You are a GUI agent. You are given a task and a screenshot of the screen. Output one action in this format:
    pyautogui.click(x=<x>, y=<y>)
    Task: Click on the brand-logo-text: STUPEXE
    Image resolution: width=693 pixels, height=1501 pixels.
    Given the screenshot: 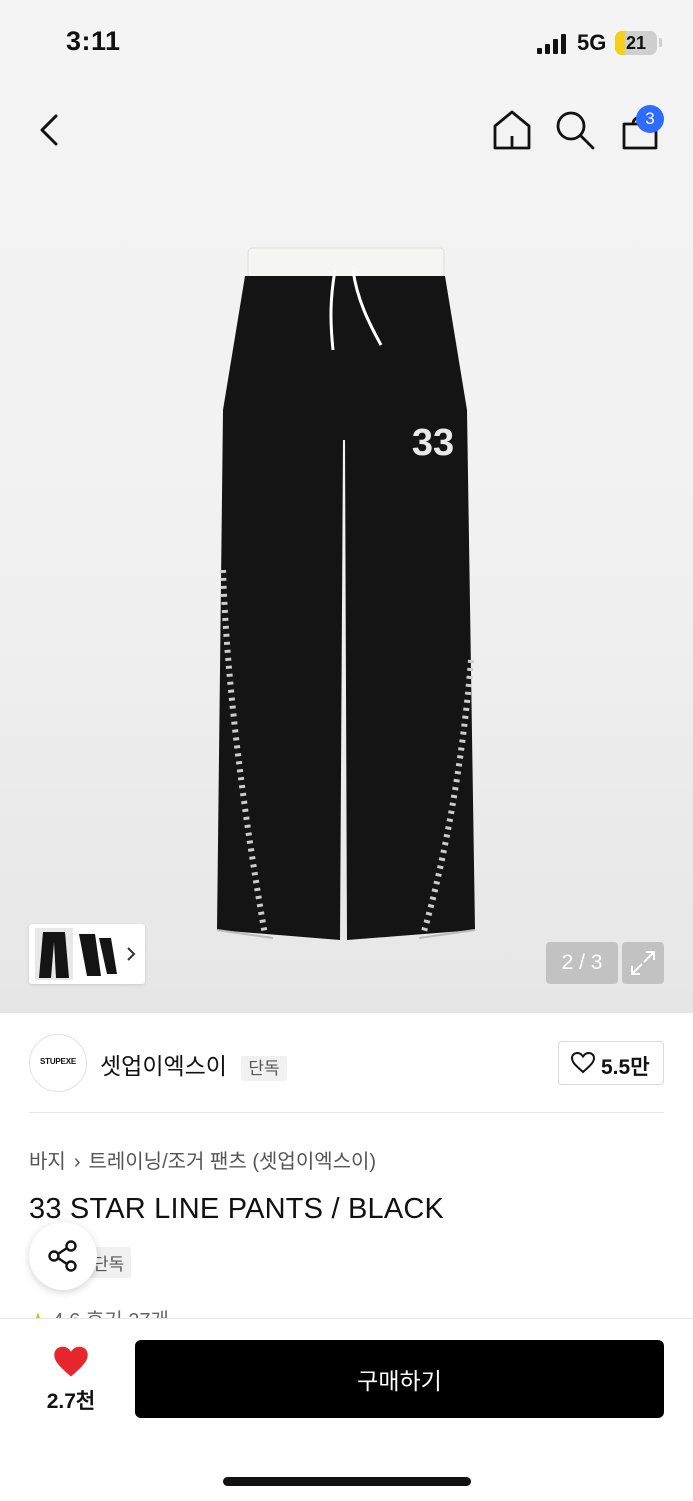 What is the action you would take?
    pyautogui.click(x=58, y=1061)
    